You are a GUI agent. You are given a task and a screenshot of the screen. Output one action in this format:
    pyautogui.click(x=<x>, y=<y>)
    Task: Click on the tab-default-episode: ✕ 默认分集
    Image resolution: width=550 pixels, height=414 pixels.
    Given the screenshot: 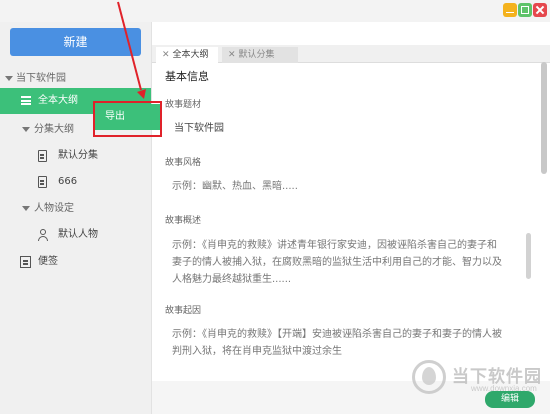 What is the action you would take?
    pyautogui.click(x=260, y=55)
    